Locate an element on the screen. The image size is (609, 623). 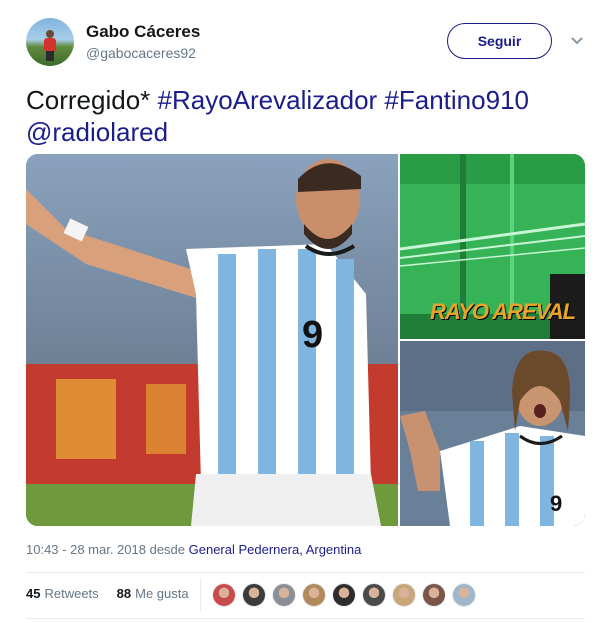
avatar-figure-body is located at coordinates (50, 45).